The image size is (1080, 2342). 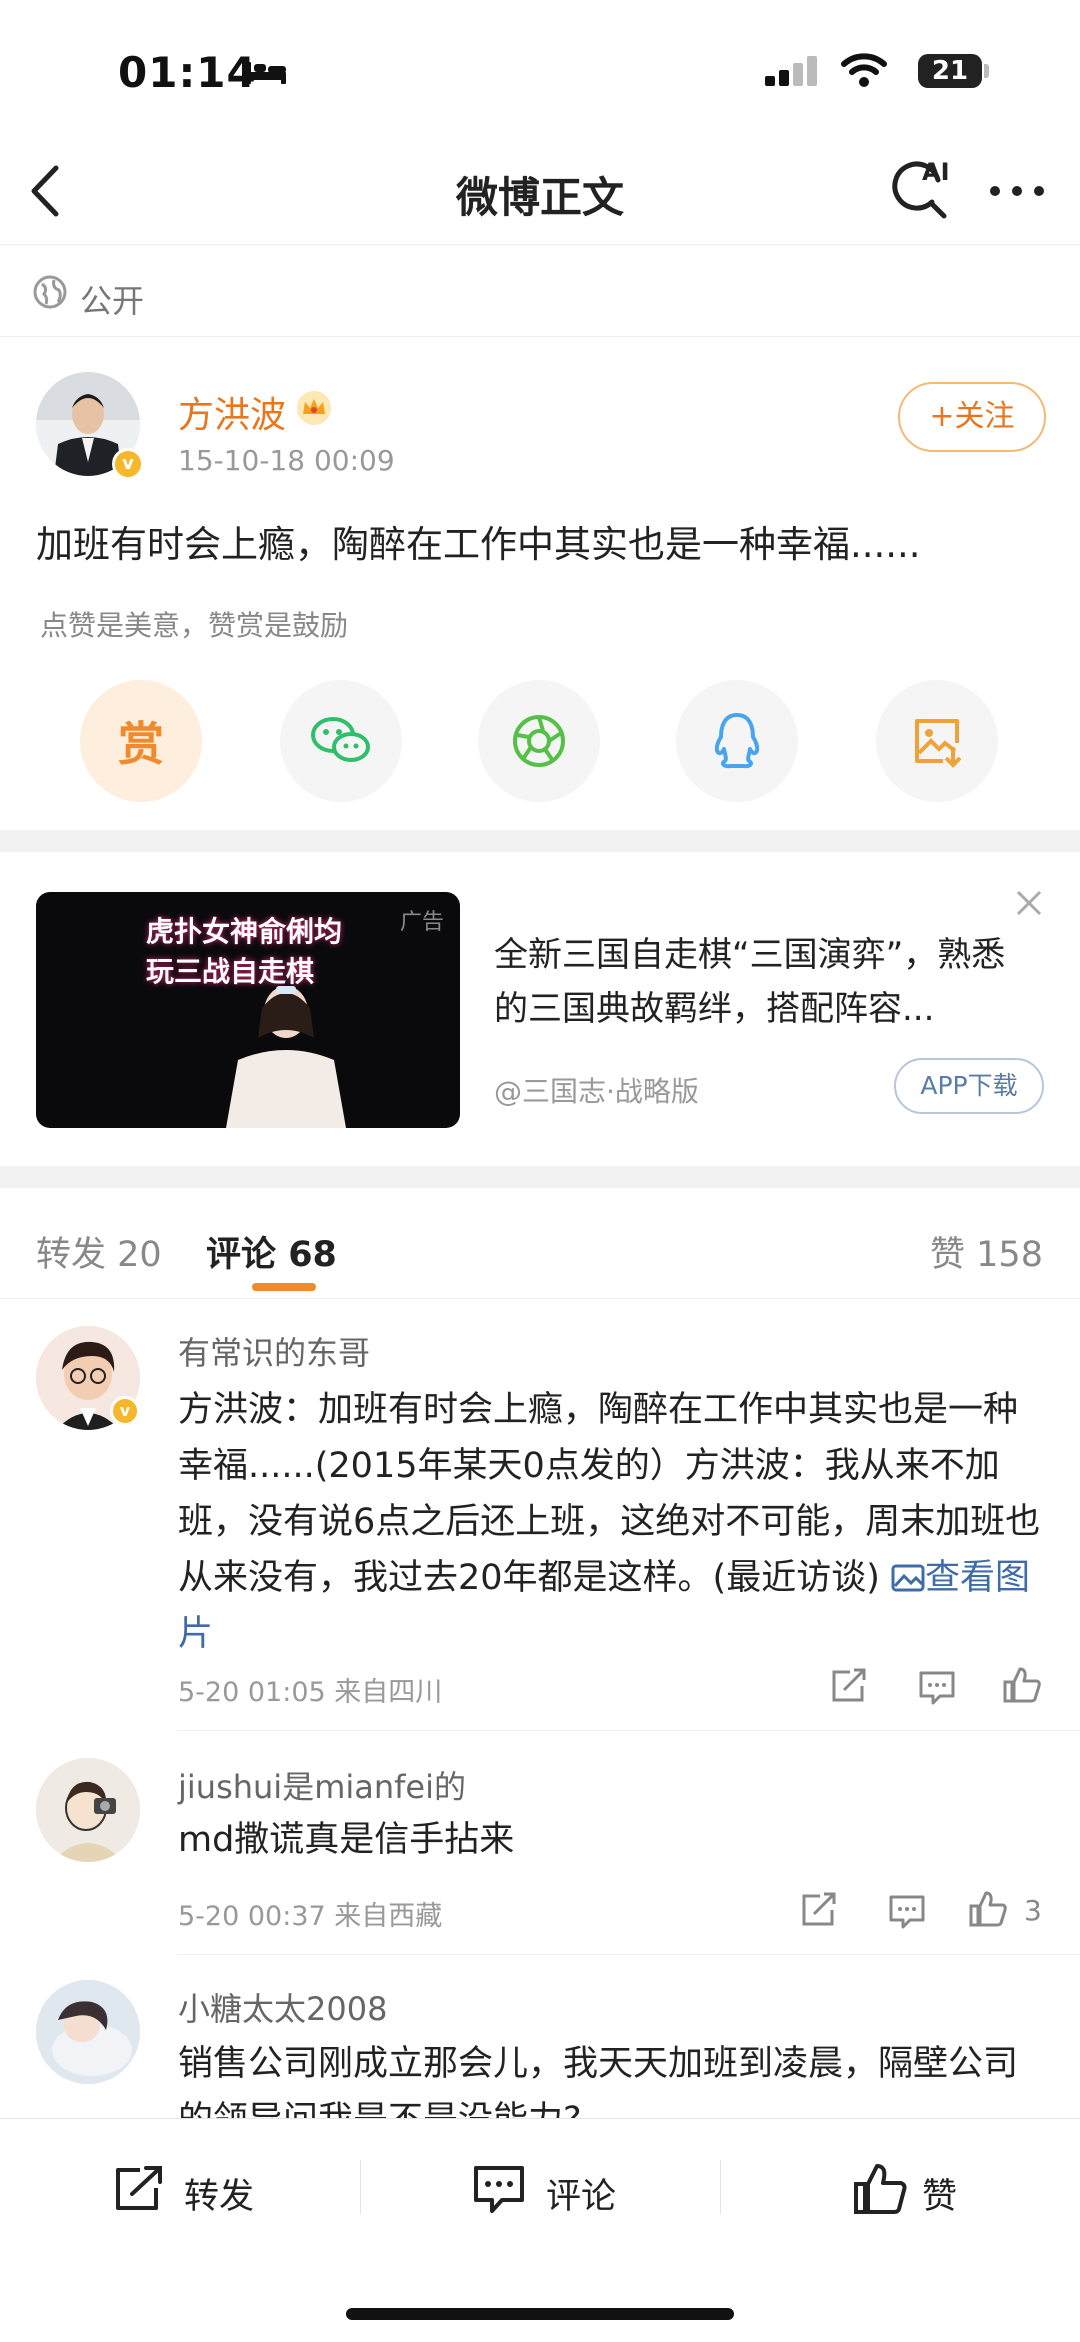 What do you see at coordinates (286, 460) in the screenshot?
I see `post-timestamp: 15-10-18 00:09` at bounding box center [286, 460].